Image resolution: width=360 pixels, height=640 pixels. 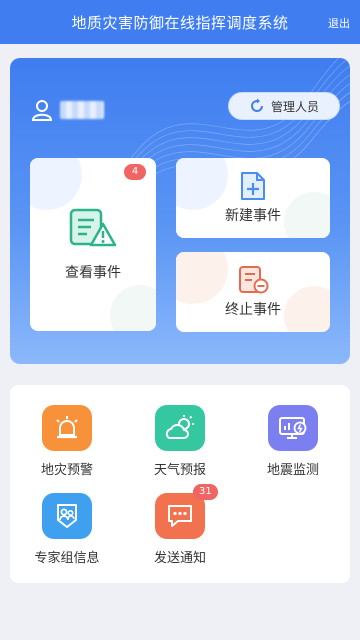 What do you see at coordinates (339, 23) in the screenshot?
I see `logout-button: 退出` at bounding box center [339, 23].